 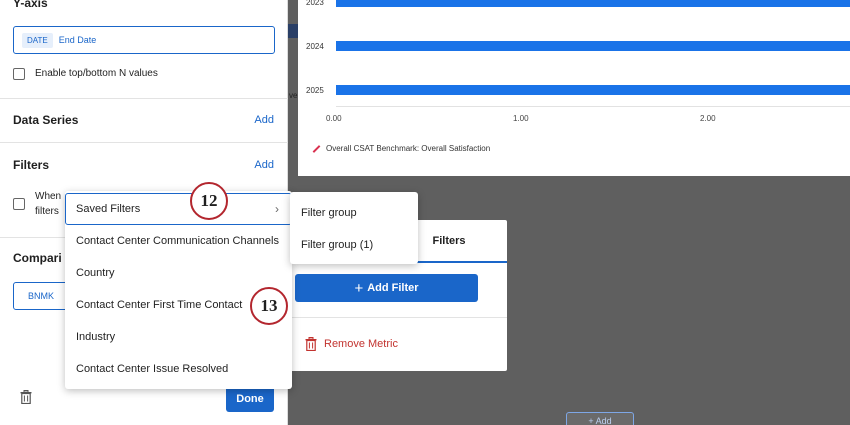 I want to click on add-filter-button: + Add Filter, so click(x=386, y=288).